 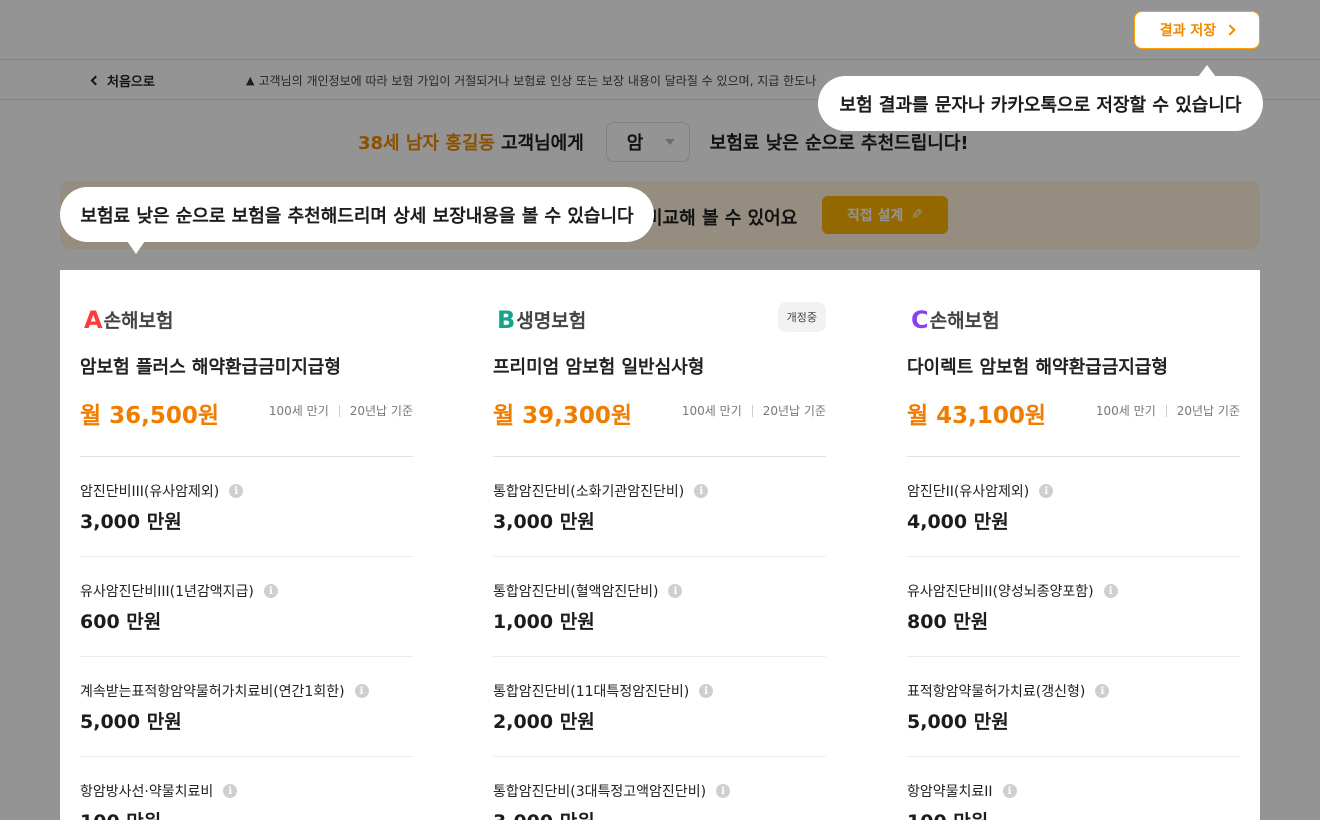 What do you see at coordinates (1230, 30) in the screenshot?
I see `chevron-right-icon` at bounding box center [1230, 30].